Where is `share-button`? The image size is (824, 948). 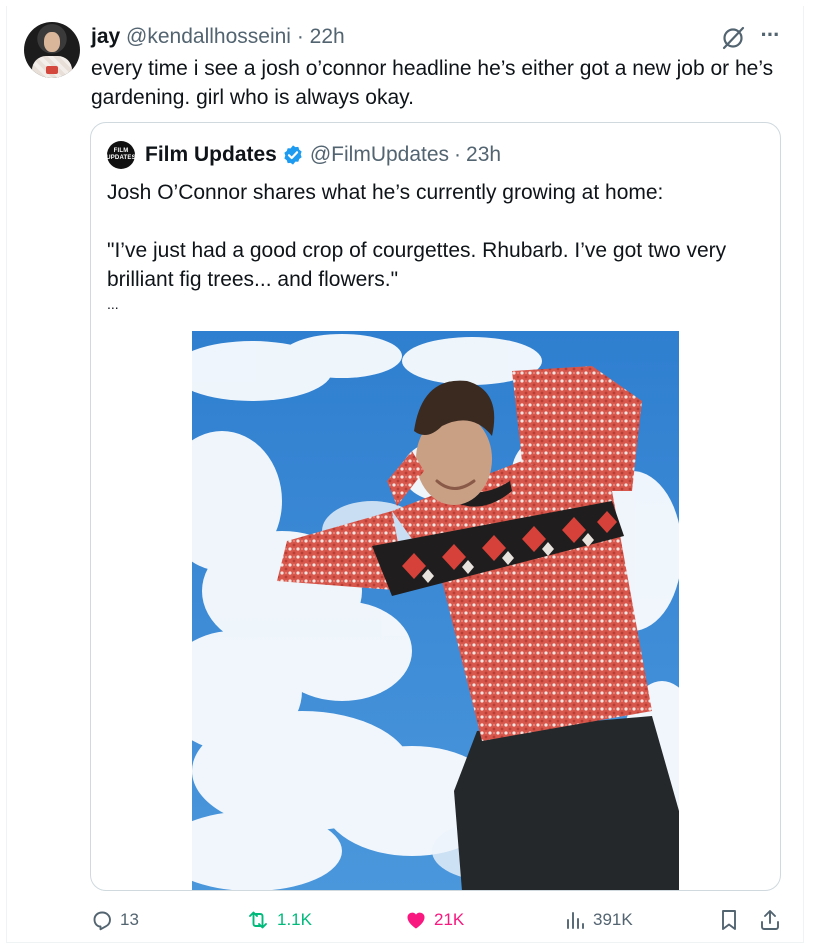 share-button is located at coordinates (773, 920).